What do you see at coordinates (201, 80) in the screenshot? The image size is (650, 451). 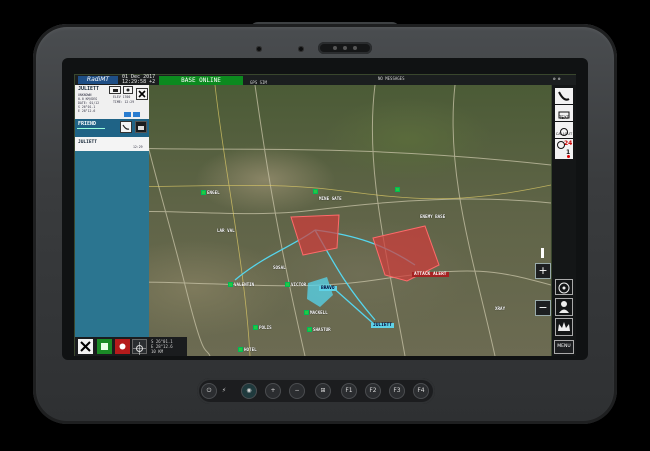 I see `base-online-status: BASE ONLINE` at bounding box center [201, 80].